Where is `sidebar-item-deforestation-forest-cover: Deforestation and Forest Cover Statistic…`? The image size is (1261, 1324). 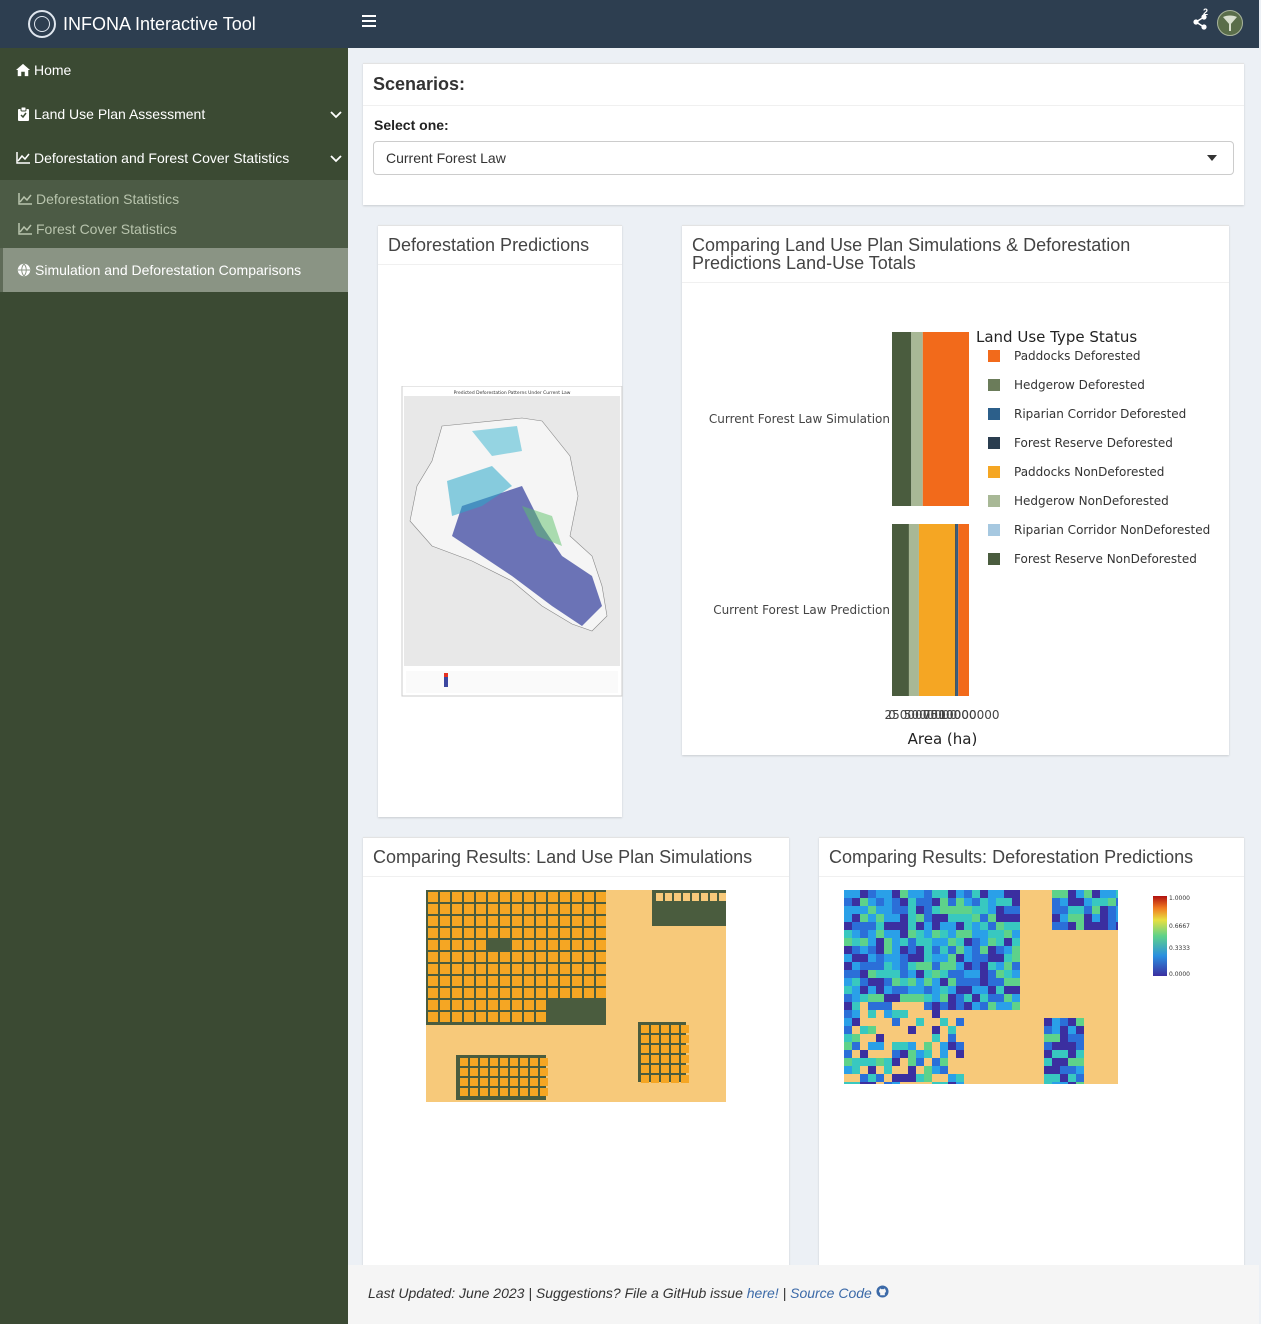 sidebar-item-deforestation-forest-cover: Deforestation and Forest Cover Statistic… is located at coordinates (174, 158).